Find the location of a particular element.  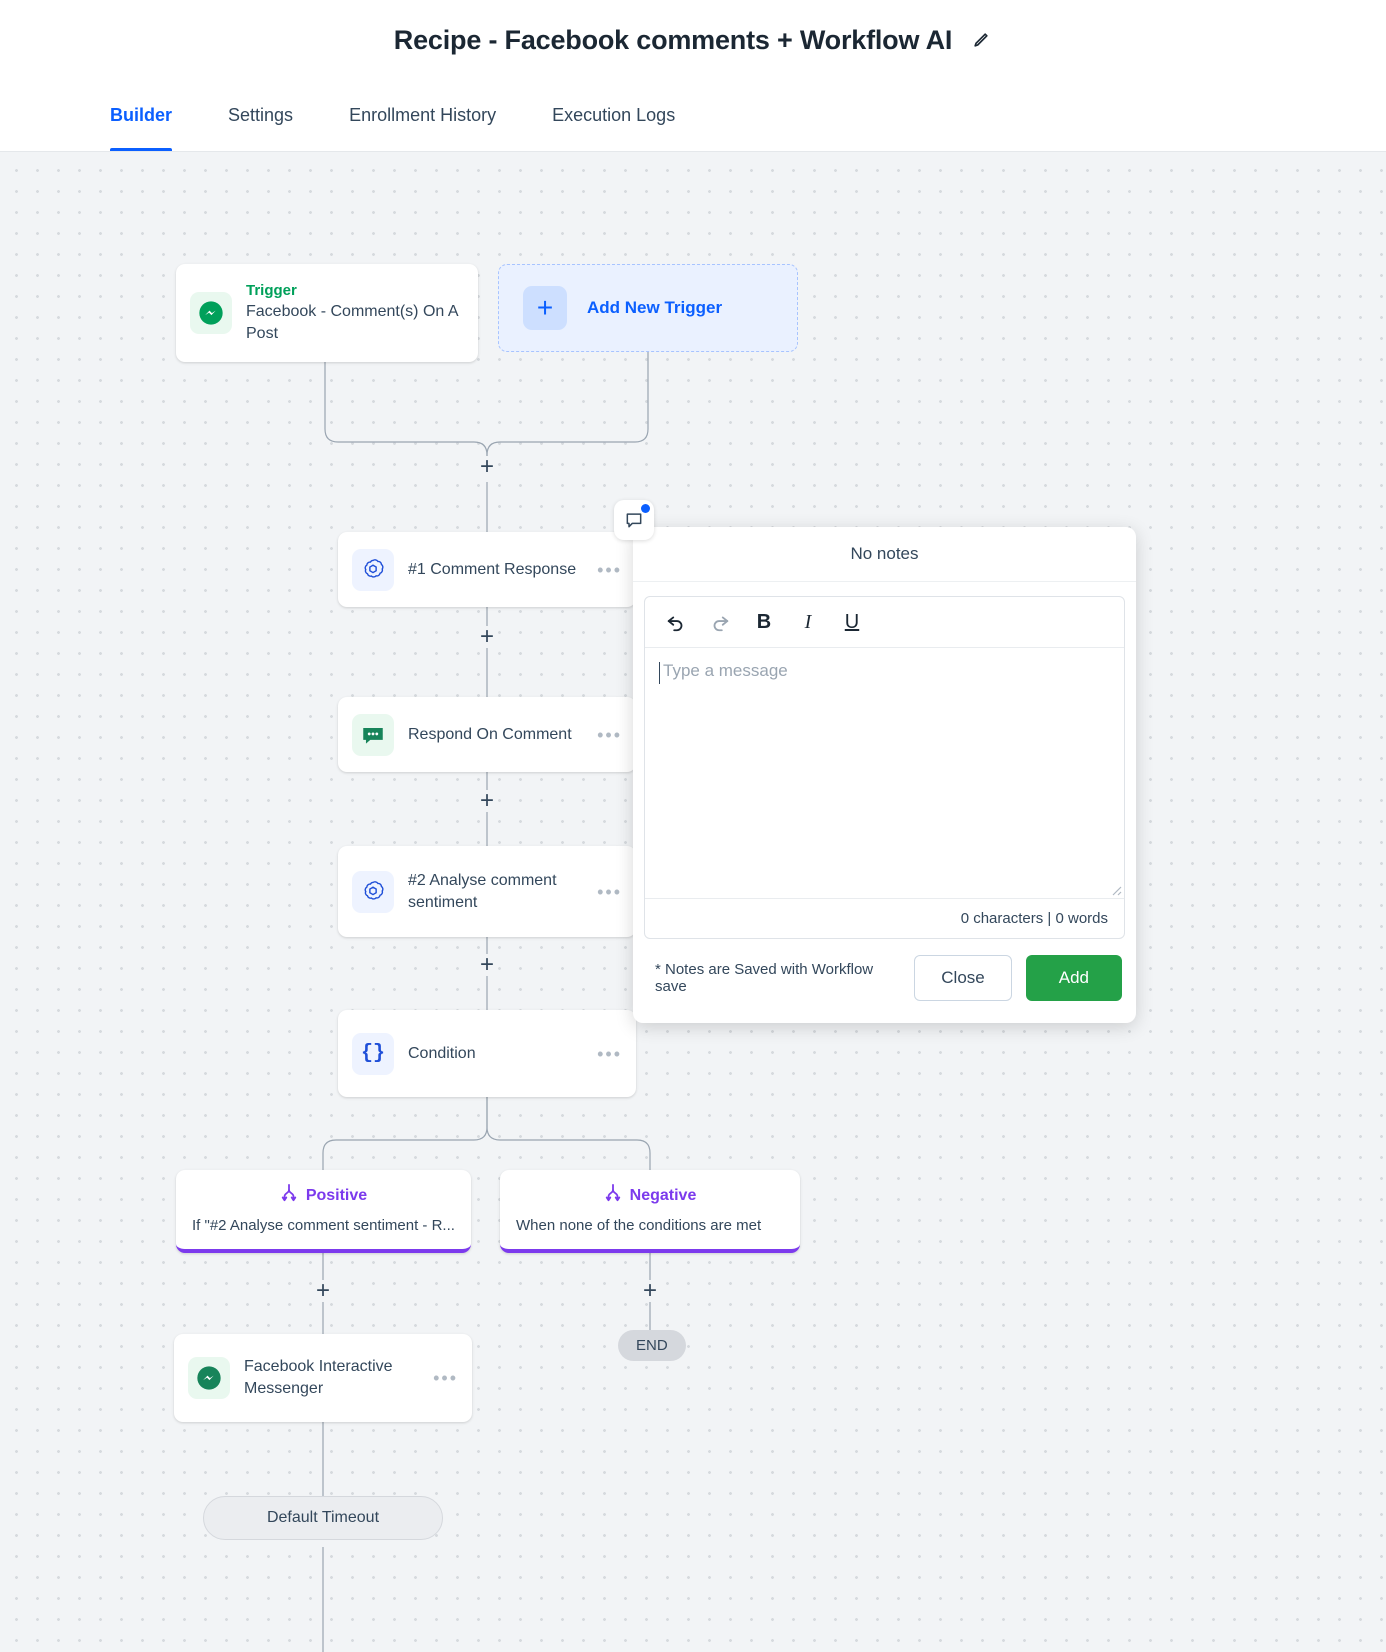

italic-icon: I is located at coordinates (808, 622).